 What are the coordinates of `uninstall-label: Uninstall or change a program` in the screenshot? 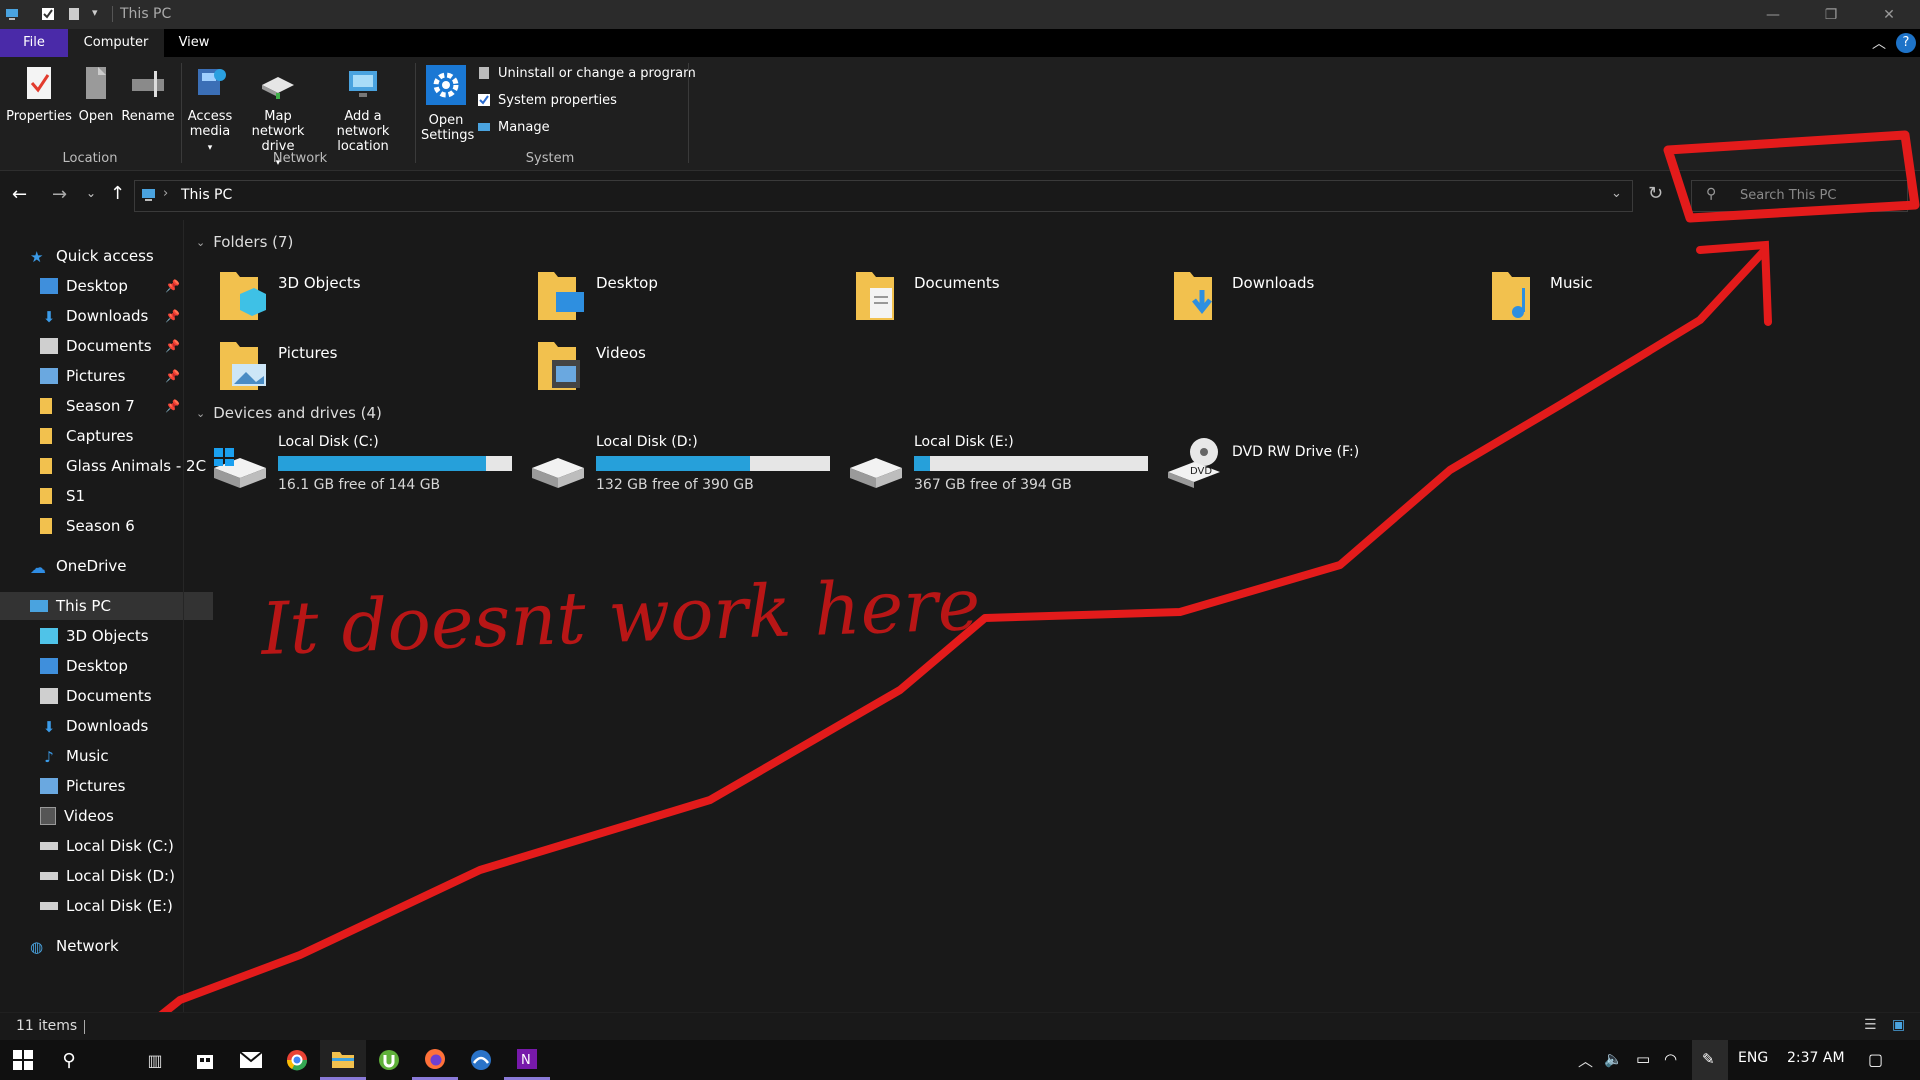 It's located at (597, 73).